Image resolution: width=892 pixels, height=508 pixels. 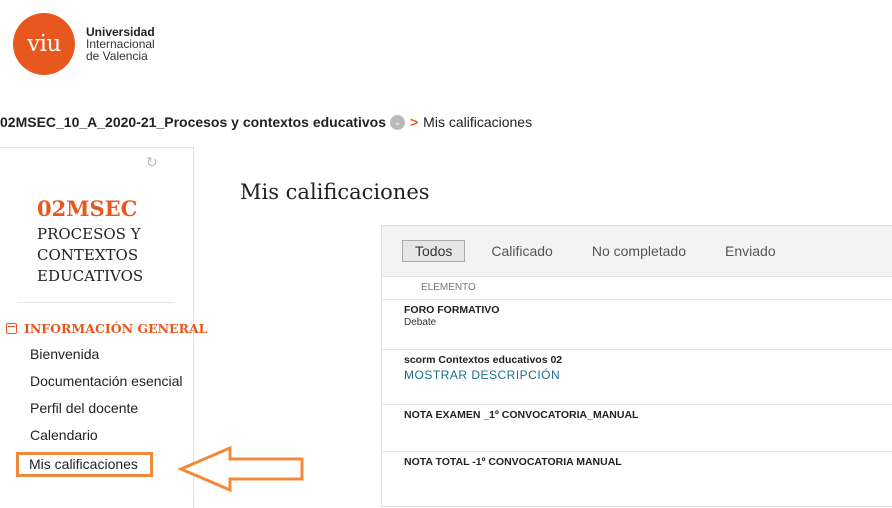 I want to click on logo-text: Universidad Internacional de Valencia, so click(x=120, y=44).